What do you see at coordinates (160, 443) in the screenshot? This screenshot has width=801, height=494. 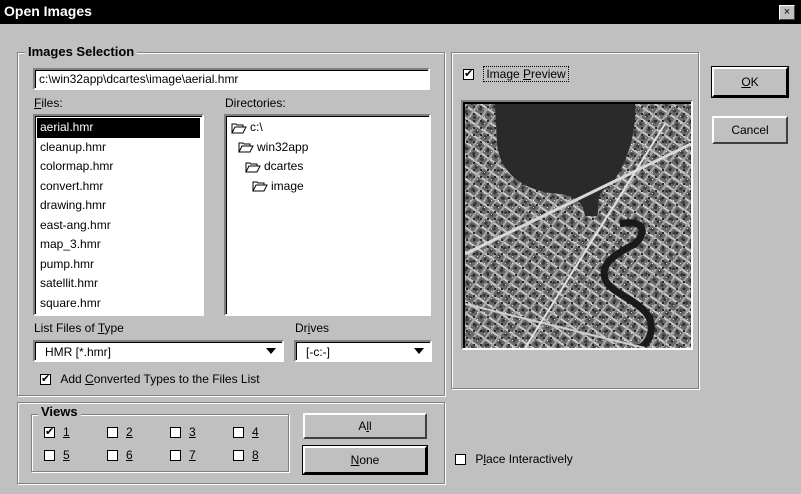 I see `views-group` at bounding box center [160, 443].